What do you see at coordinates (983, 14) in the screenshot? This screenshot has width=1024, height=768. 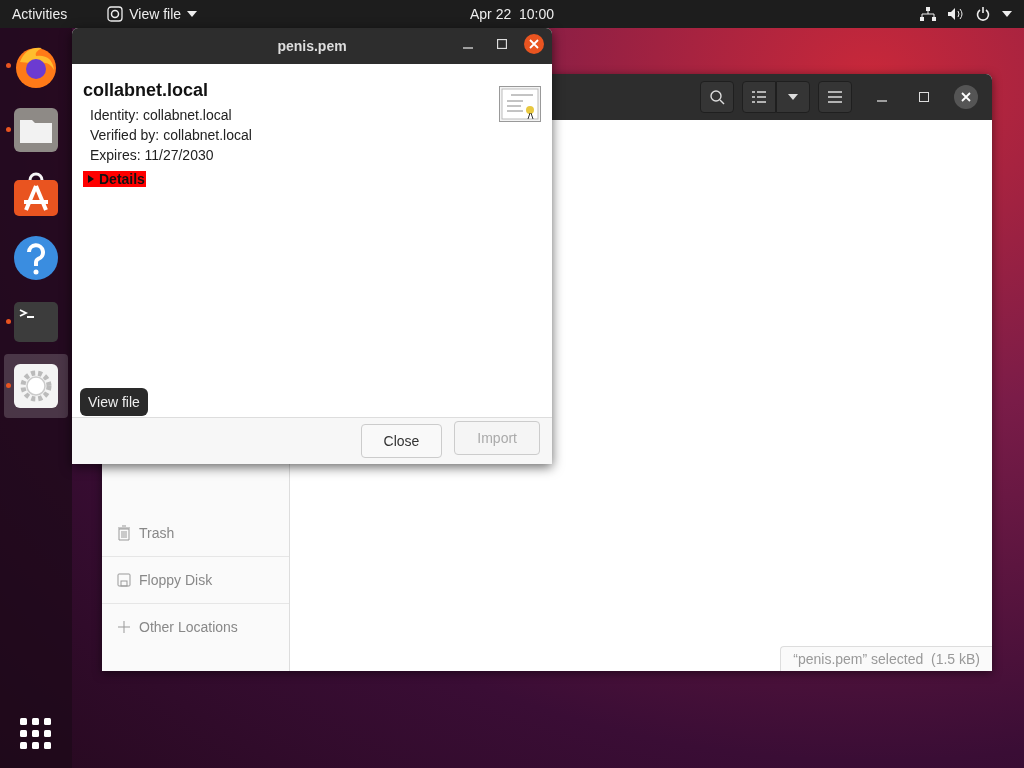 I see `power-icon` at bounding box center [983, 14].